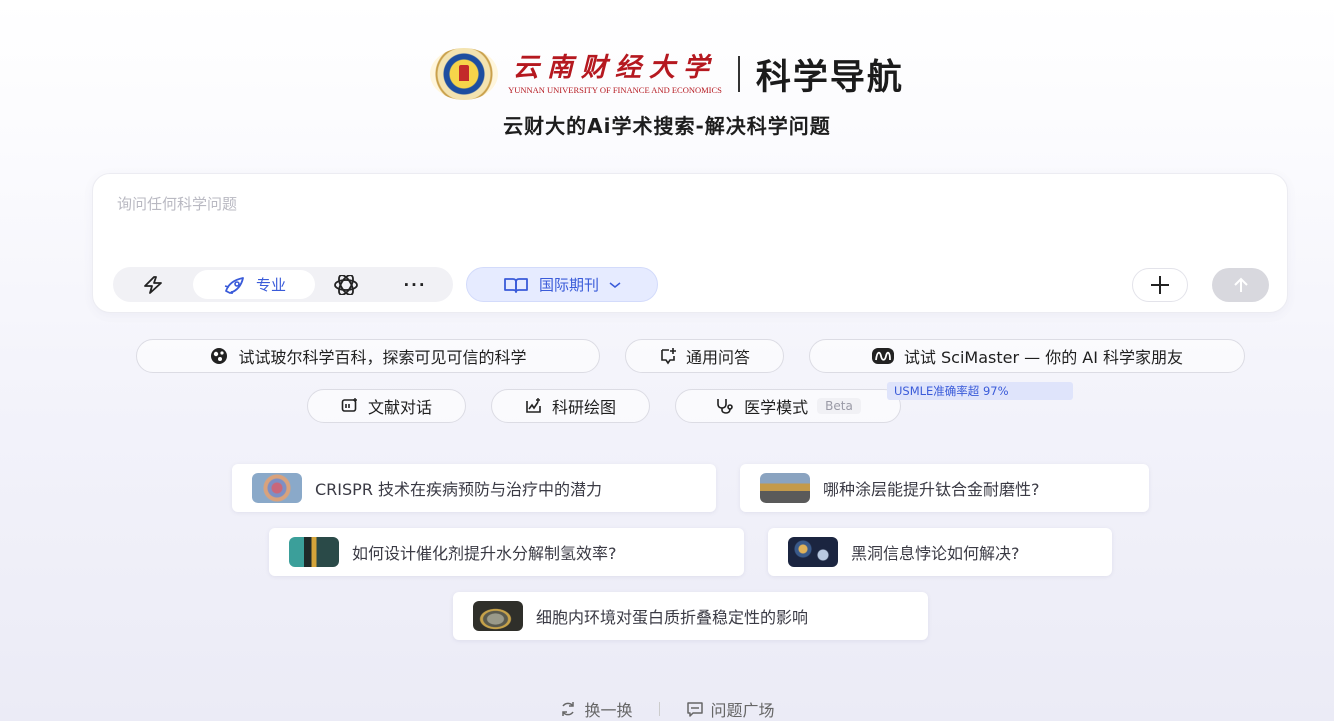 The height and width of the screenshot is (721, 1334). I want to click on brand-title: 科学导航, so click(829, 77).